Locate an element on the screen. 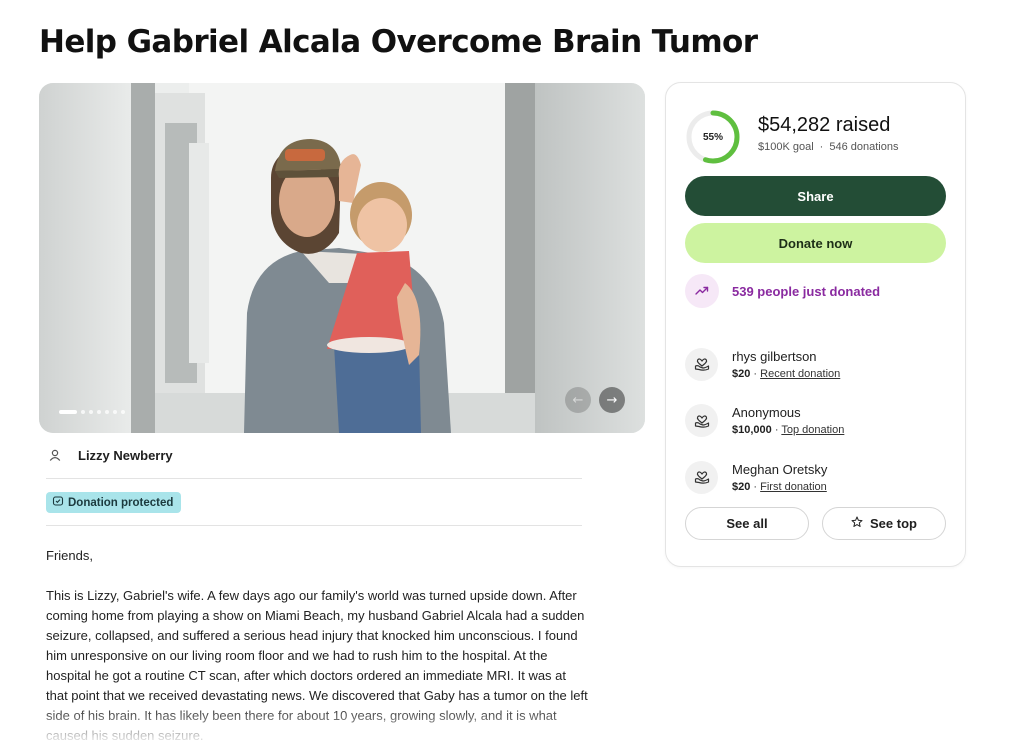  trending-text: 539 people just donated is located at coordinates (806, 291).